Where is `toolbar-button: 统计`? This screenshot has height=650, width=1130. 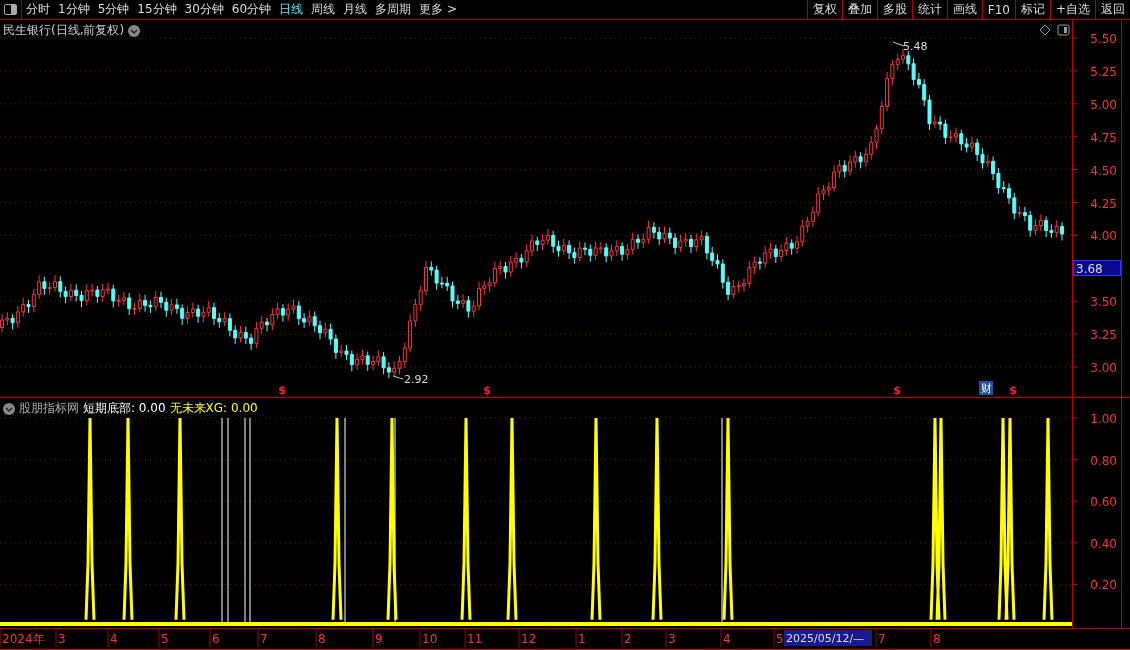 toolbar-button: 统计 is located at coordinates (929, 9).